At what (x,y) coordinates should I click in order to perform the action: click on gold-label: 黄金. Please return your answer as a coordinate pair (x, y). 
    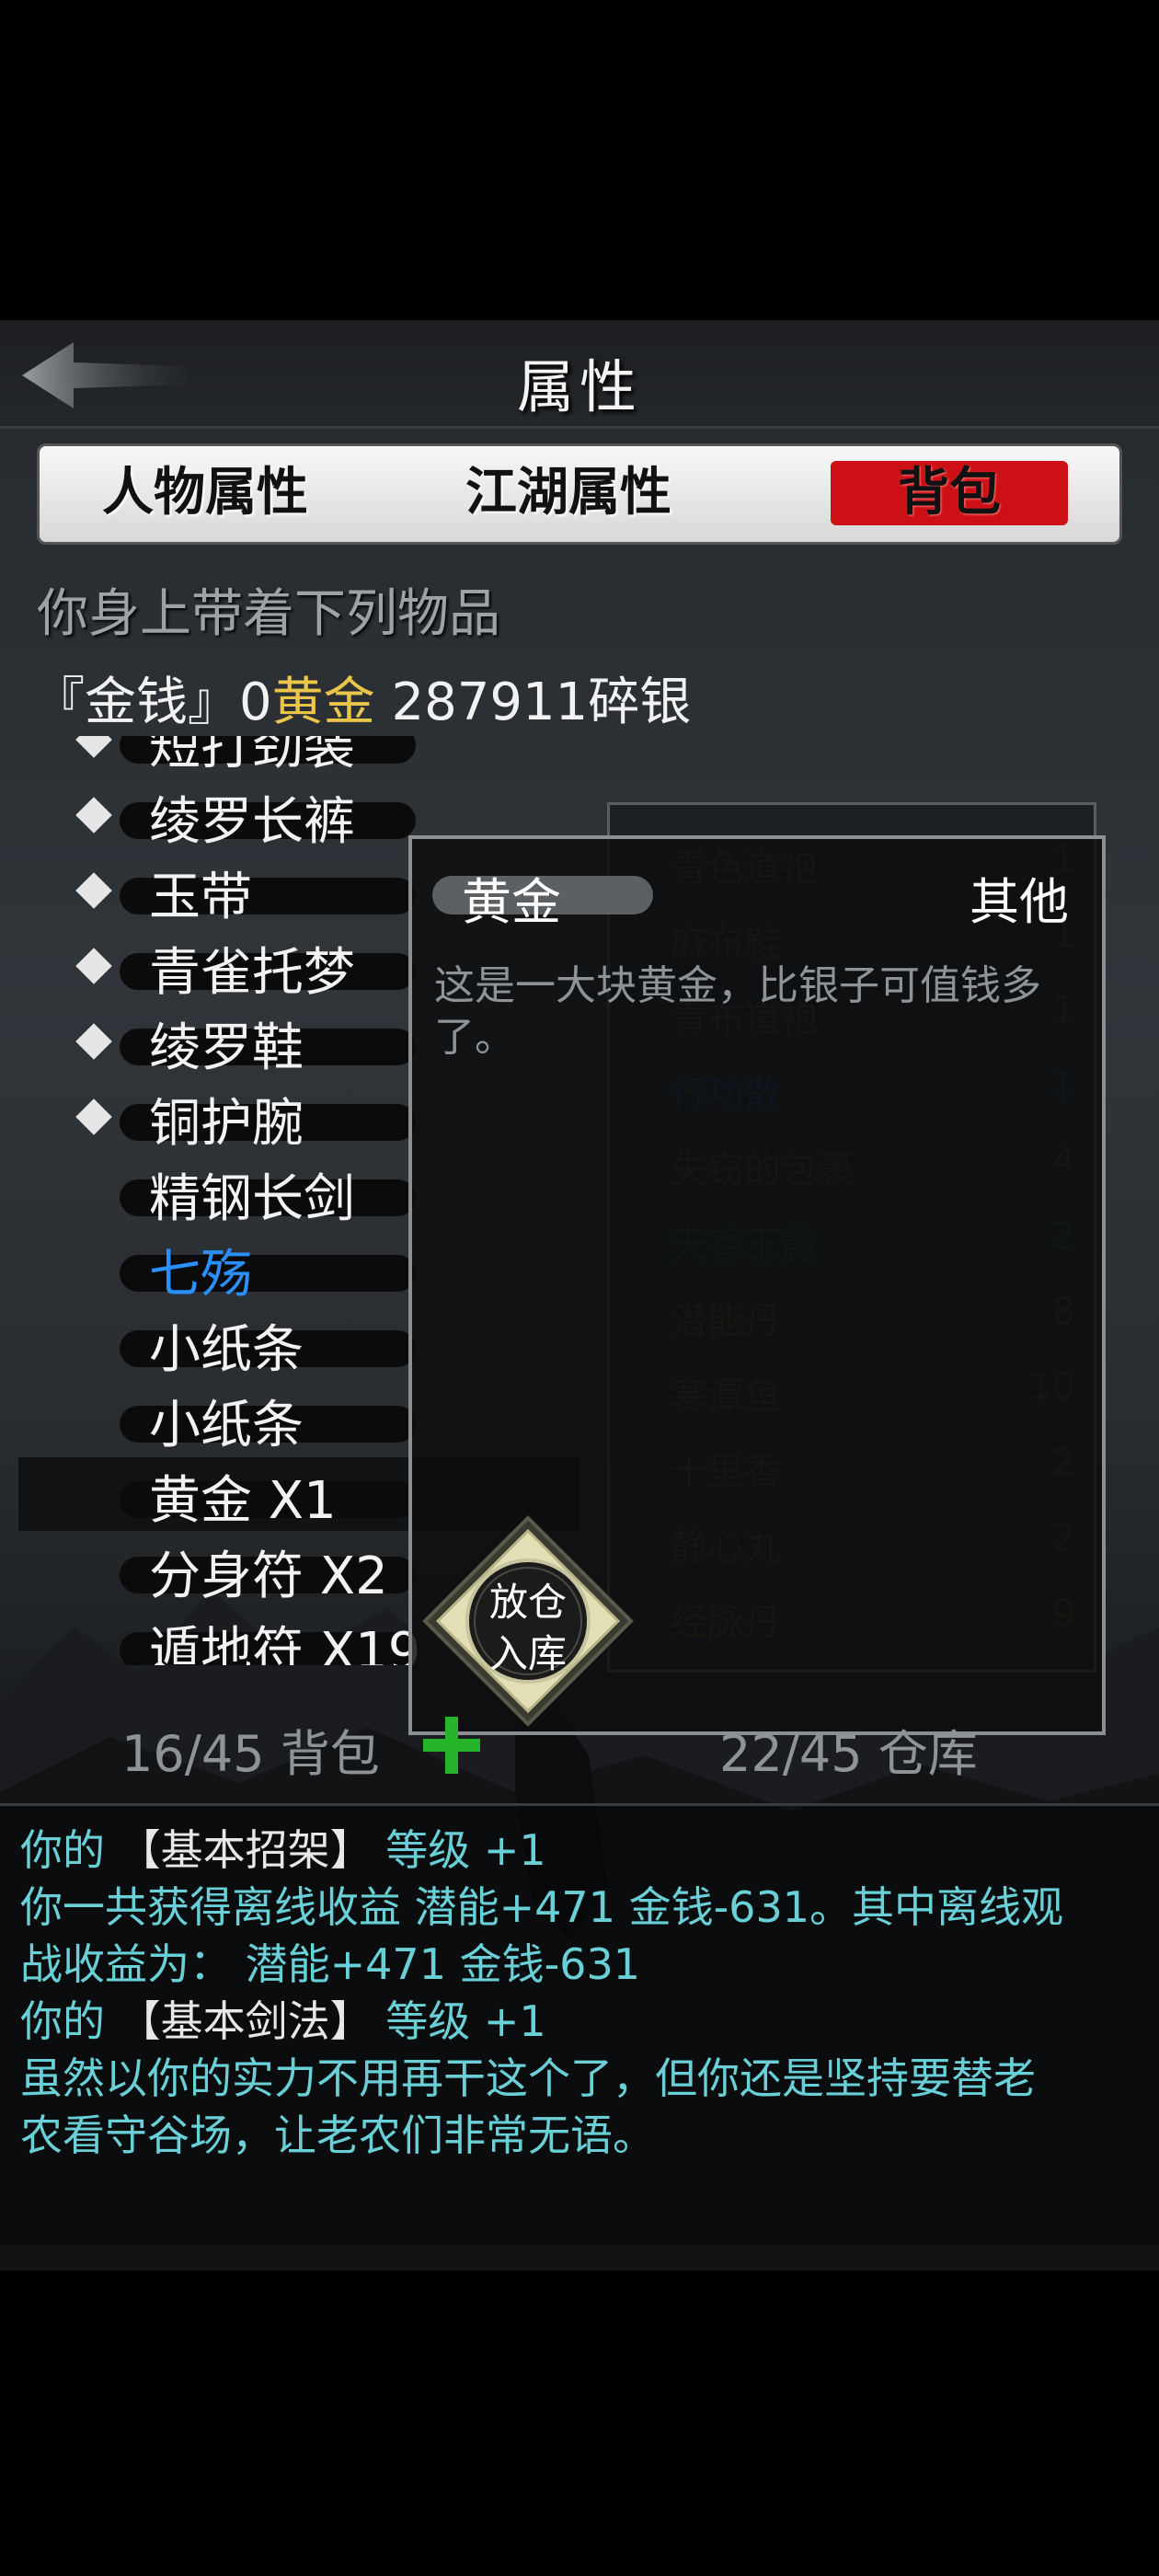
    Looking at the image, I should click on (323, 702).